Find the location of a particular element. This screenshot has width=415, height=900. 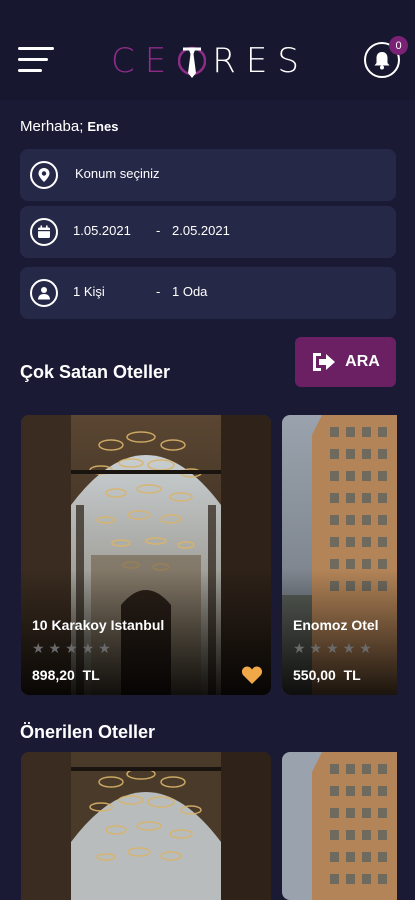

greeting-label: Merhaba; is located at coordinates (52, 126).